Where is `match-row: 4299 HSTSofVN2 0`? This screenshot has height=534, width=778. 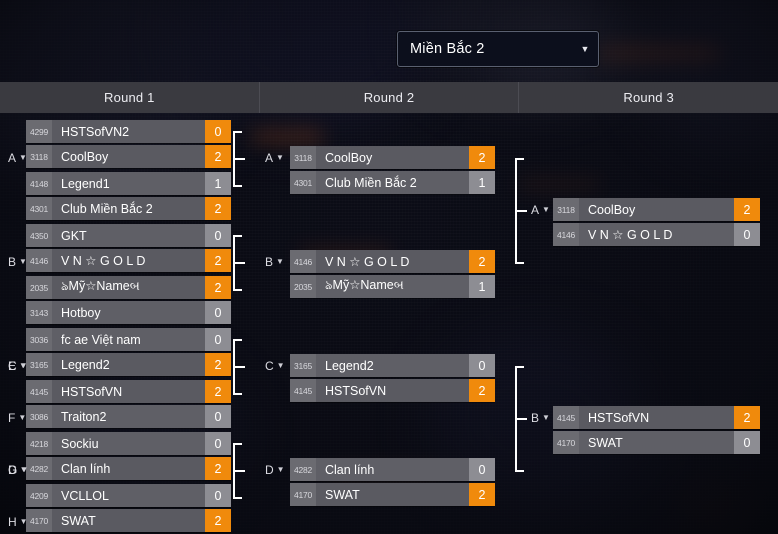 match-row: 4299 HSTSofVN2 0 is located at coordinates (128, 131).